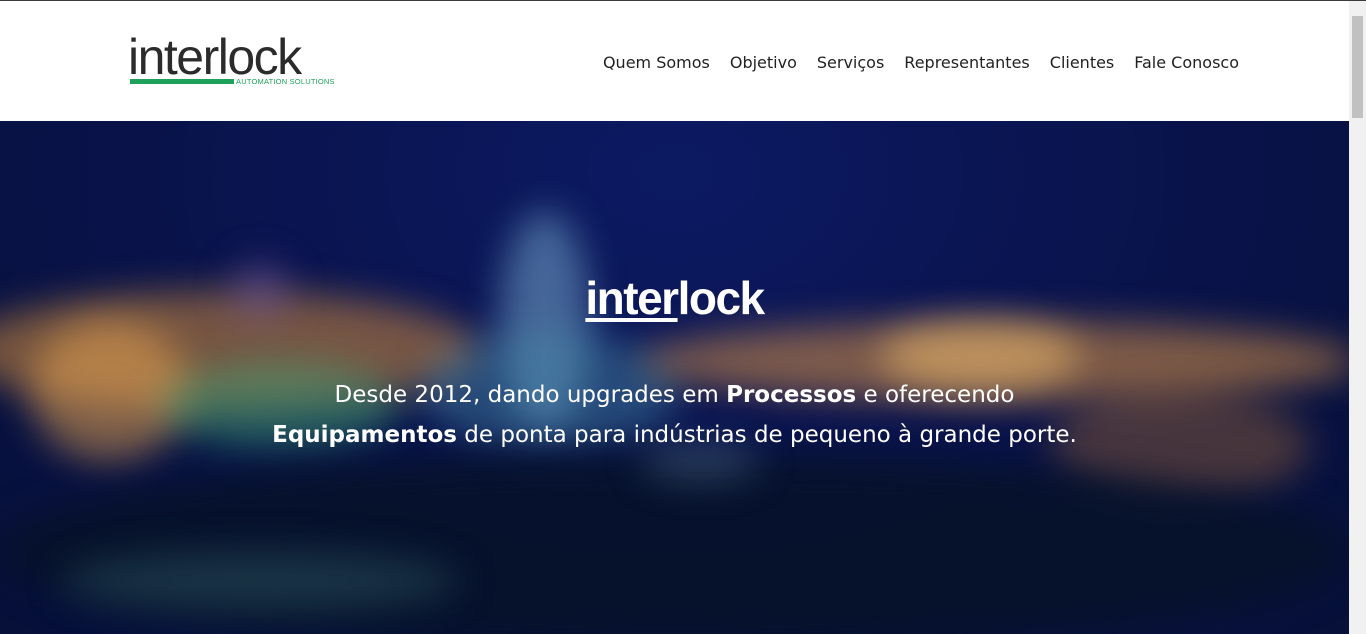  What do you see at coordinates (182, 81) in the screenshot?
I see `logo-green-bar` at bounding box center [182, 81].